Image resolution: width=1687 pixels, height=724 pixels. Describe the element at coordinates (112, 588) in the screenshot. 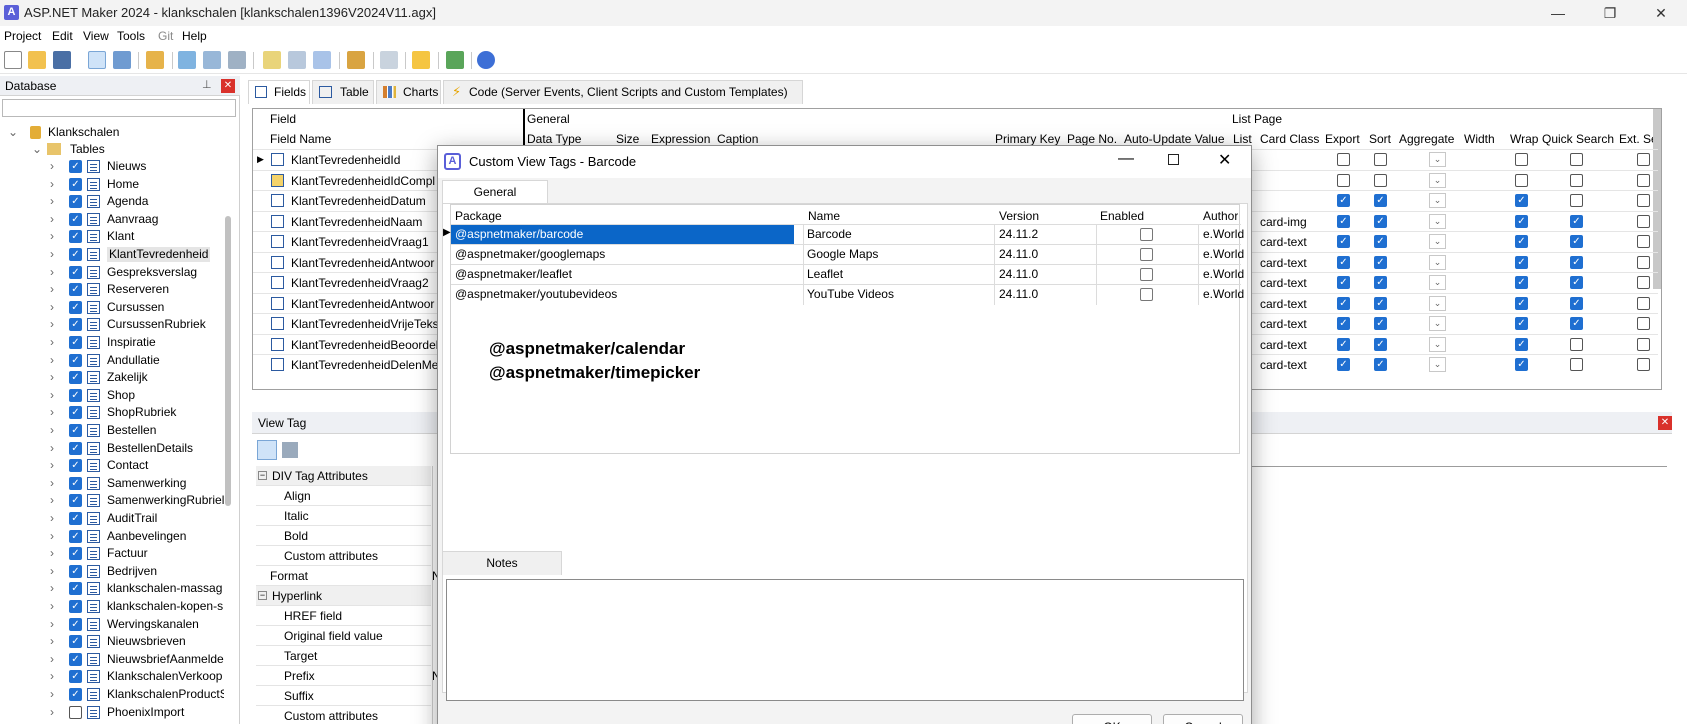

I see `tree-table-item: › ✓ klankschalen-massag` at that location.